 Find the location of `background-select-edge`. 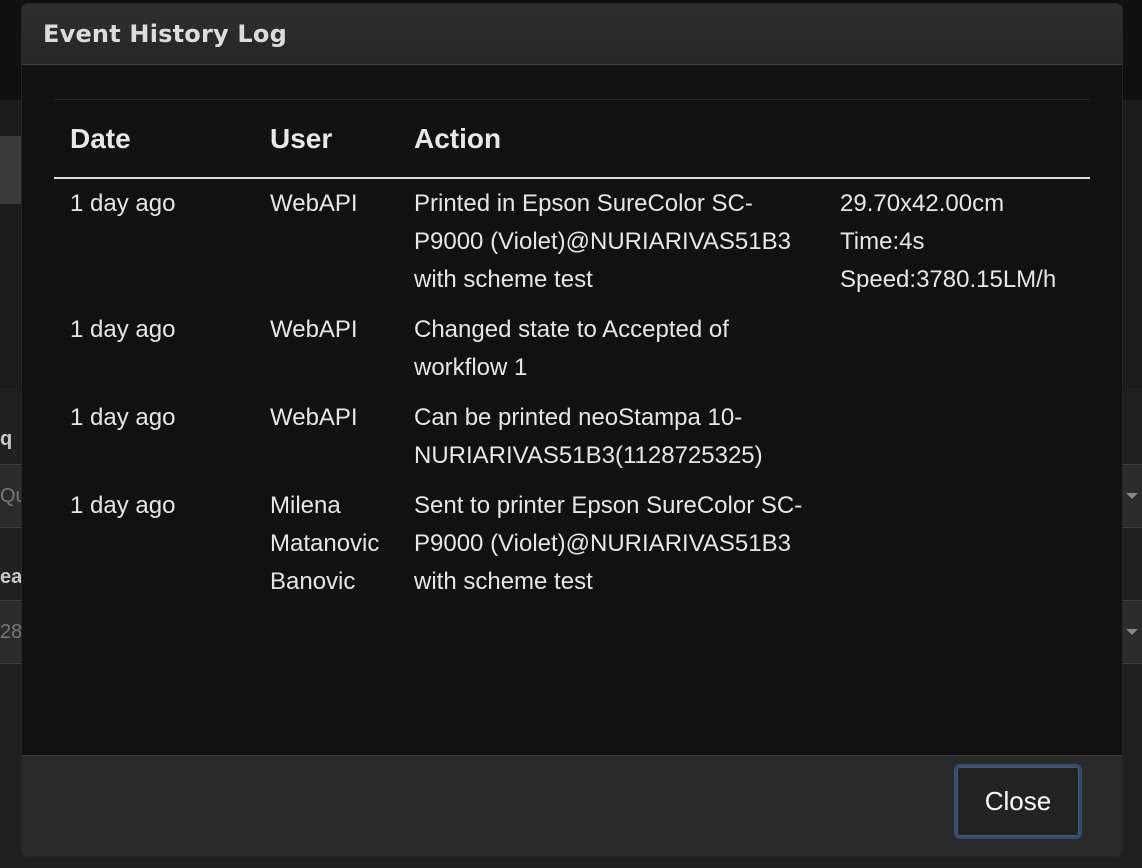

background-select-edge is located at coordinates (1130, 496).